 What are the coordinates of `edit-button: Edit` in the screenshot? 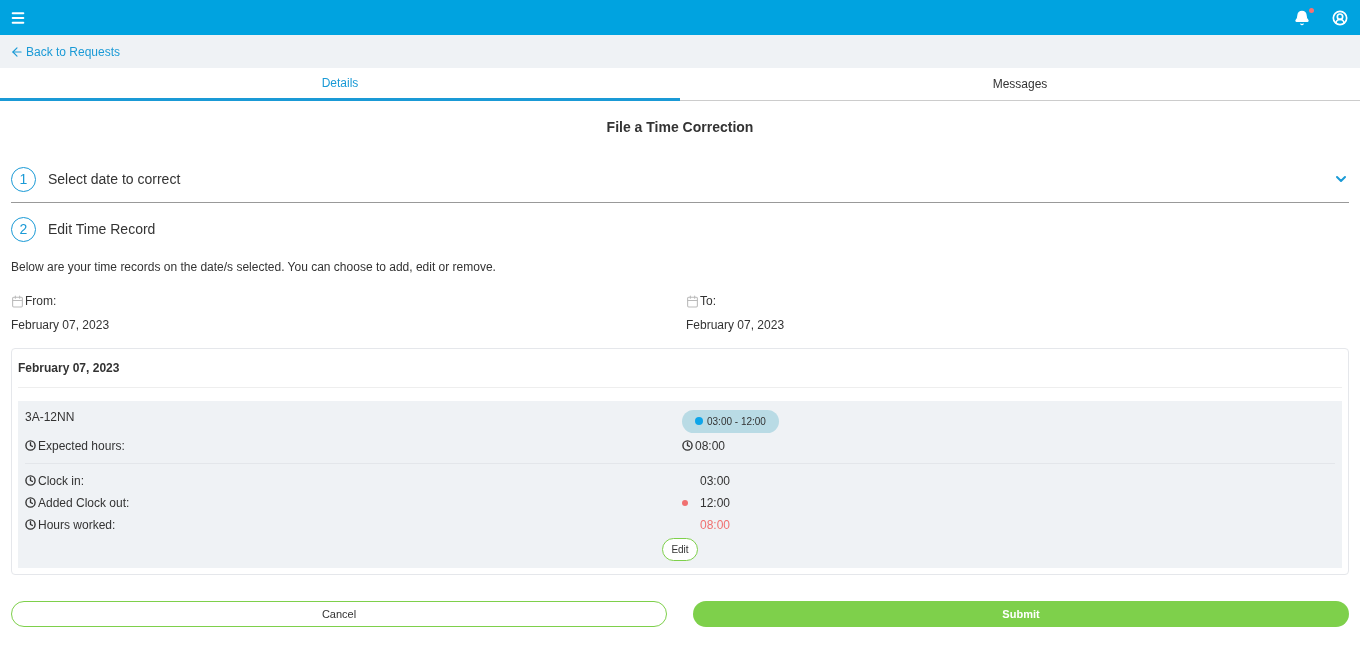 It's located at (680, 549).